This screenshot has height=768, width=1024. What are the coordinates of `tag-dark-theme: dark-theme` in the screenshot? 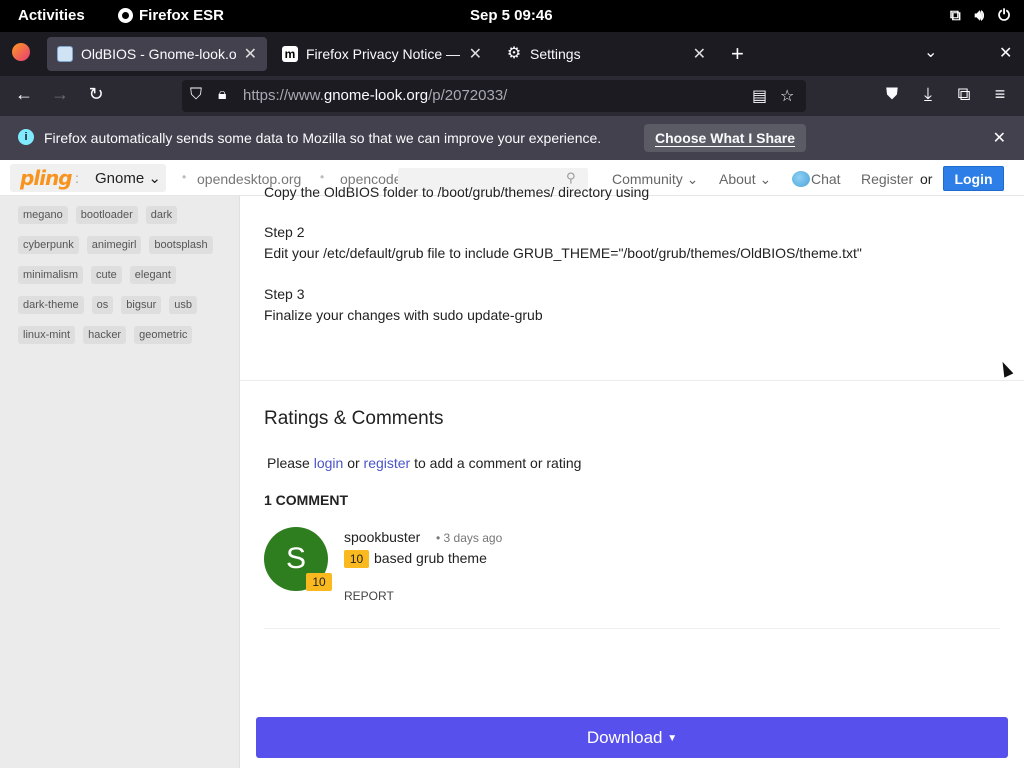 It's located at (51, 305).